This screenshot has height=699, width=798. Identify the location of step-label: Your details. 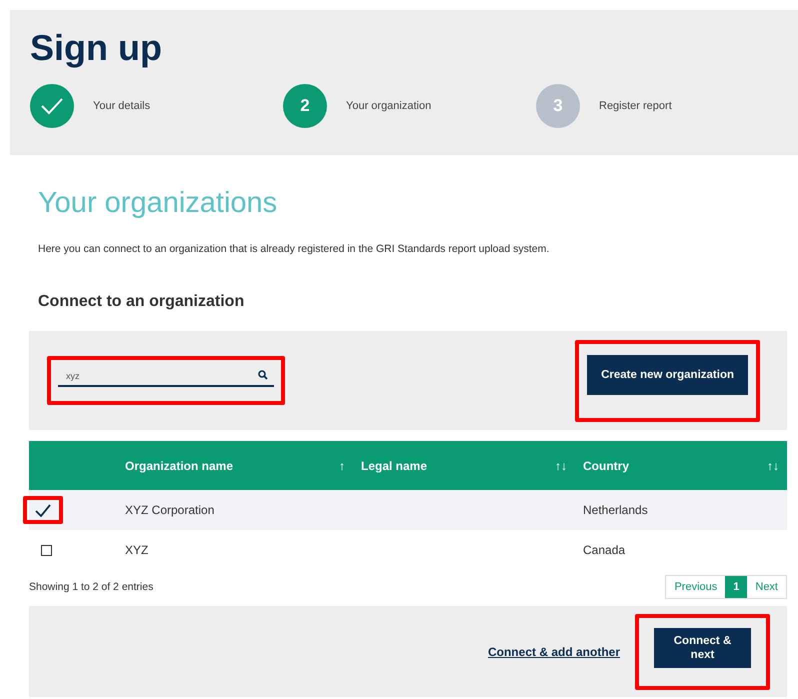
(121, 106).